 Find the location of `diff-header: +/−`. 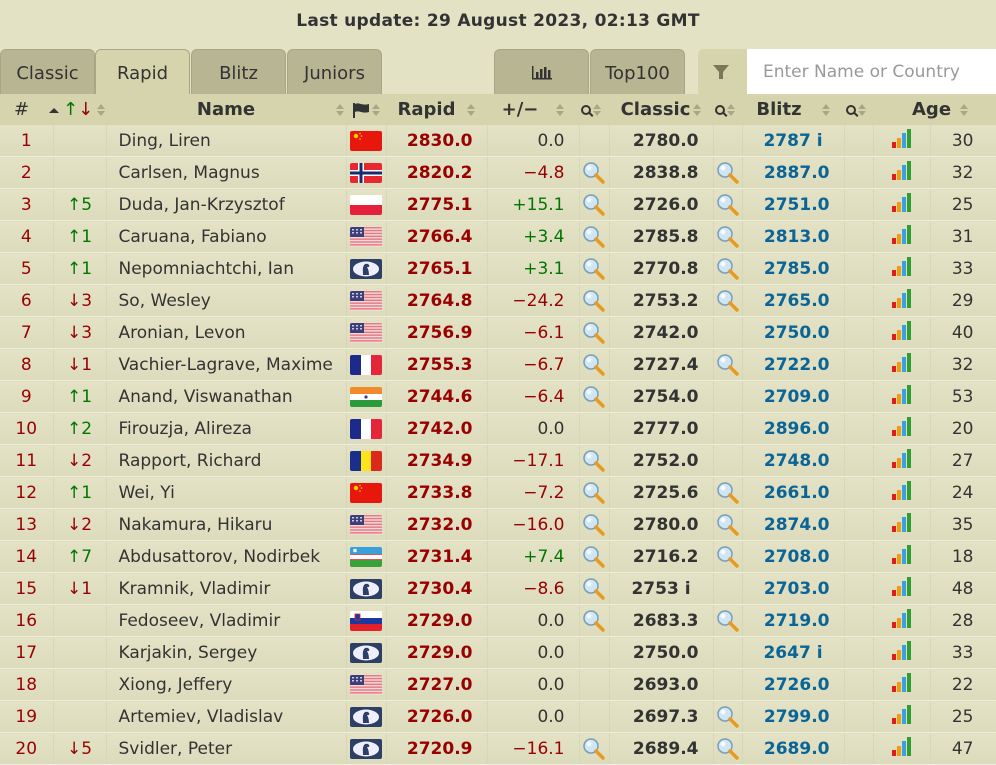

diff-header: +/− is located at coordinates (533, 109).